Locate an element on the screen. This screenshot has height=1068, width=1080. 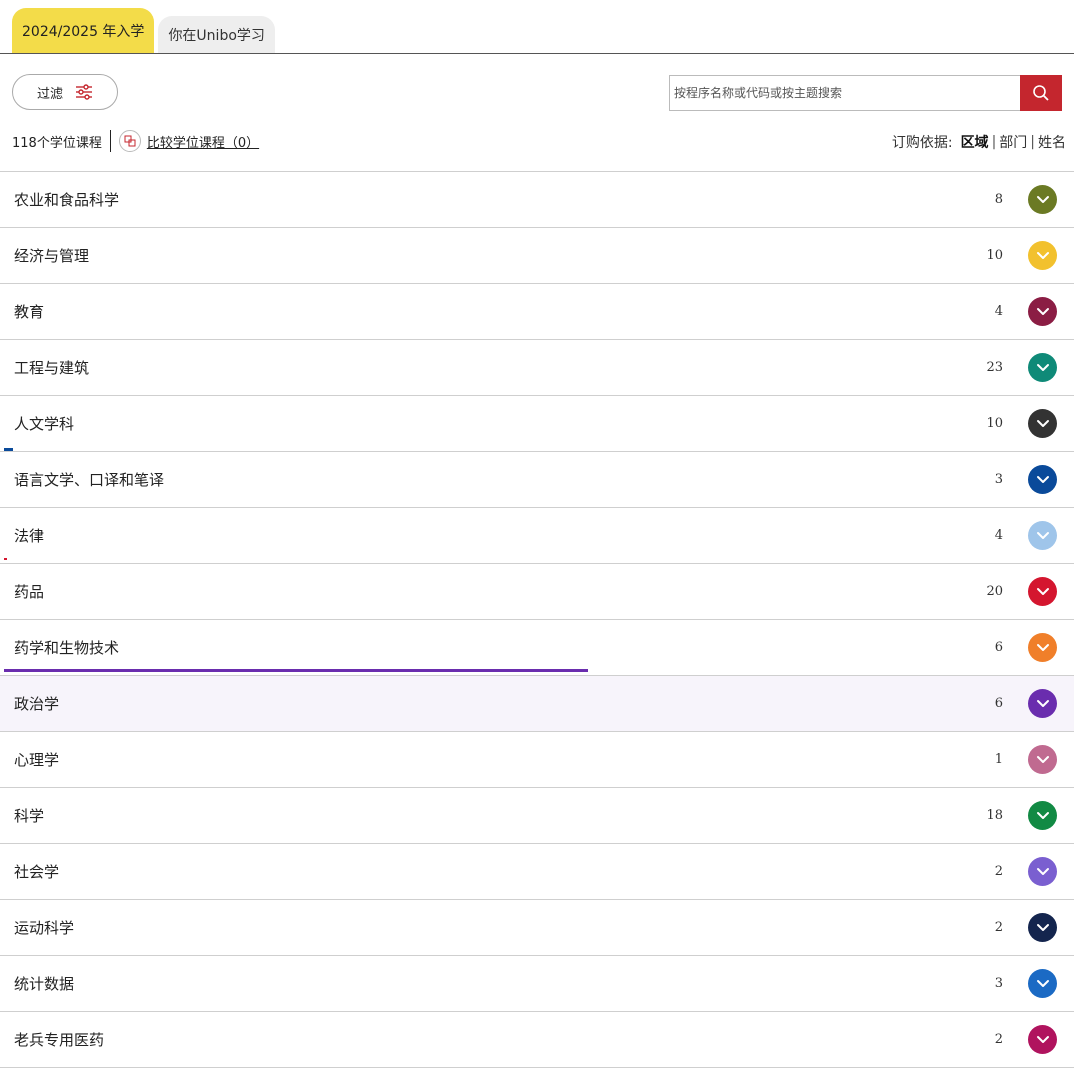
area-row: 语言文学、口译和笔译 3 is located at coordinates (537, 479).